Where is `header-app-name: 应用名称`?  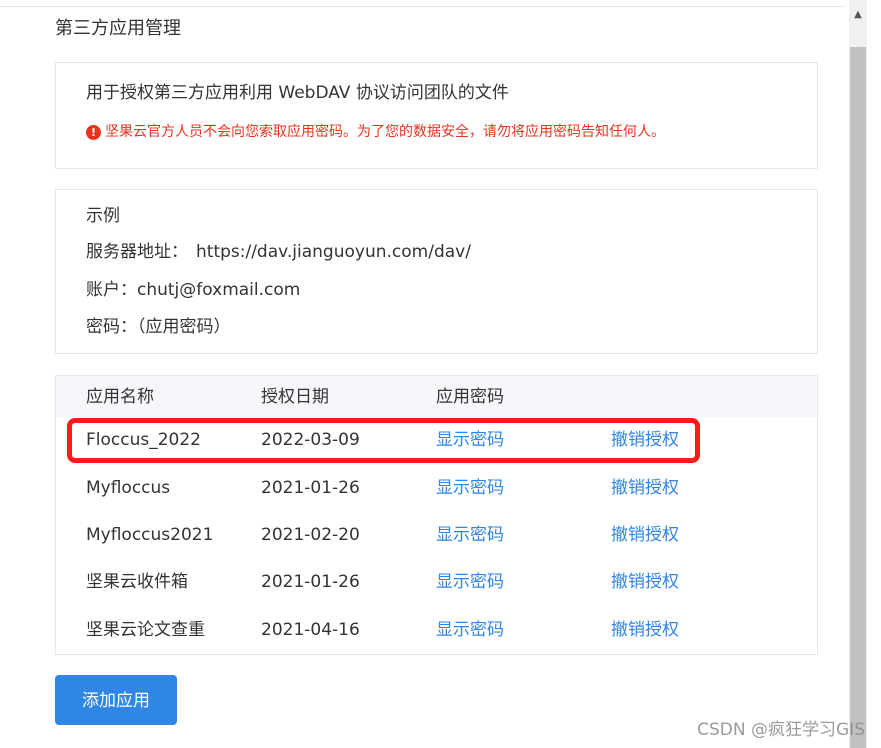 header-app-name: 应用名称 is located at coordinates (120, 397).